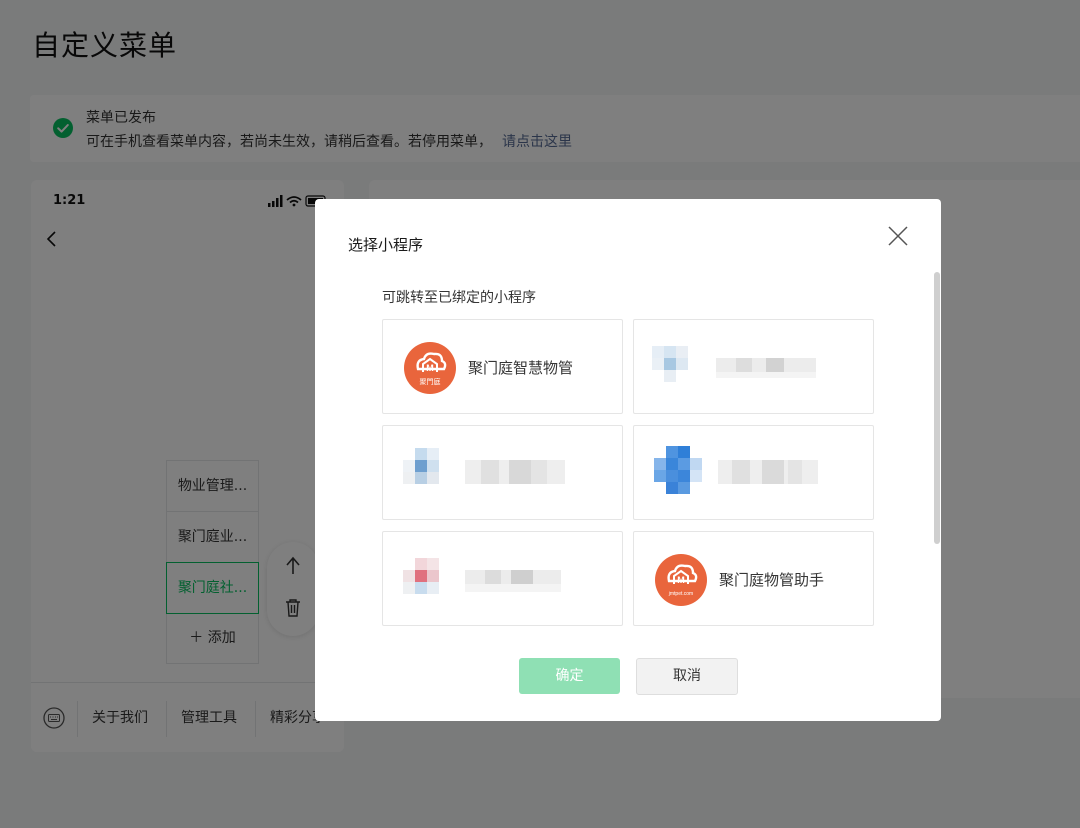 The image size is (1080, 828). Describe the element at coordinates (898, 236) in the screenshot. I see `close-icon` at that location.